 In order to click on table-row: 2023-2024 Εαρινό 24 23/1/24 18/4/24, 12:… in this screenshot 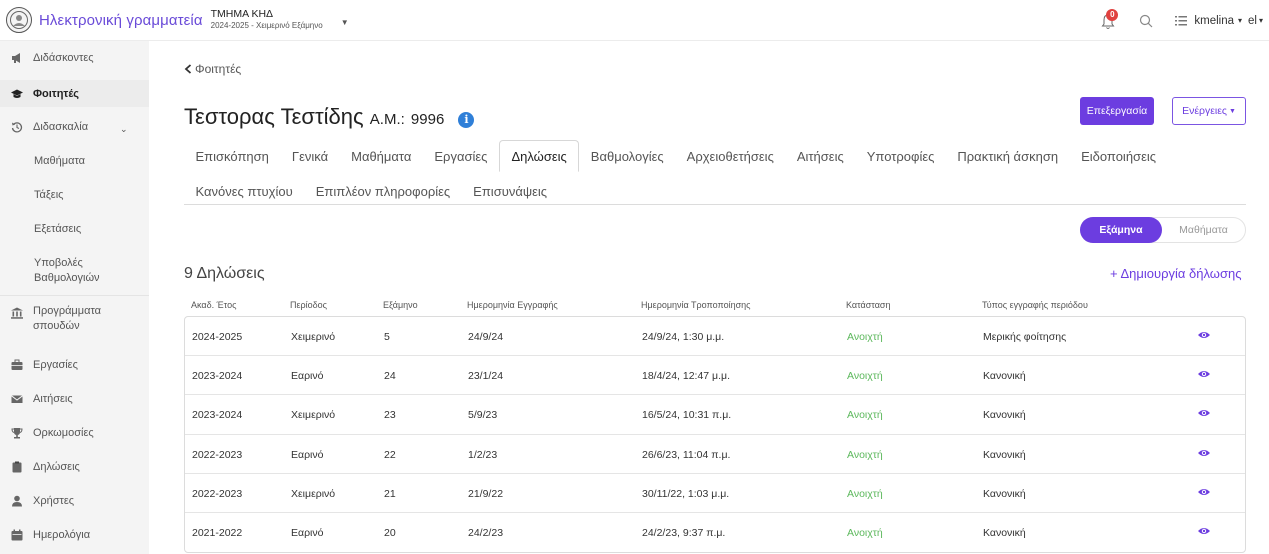, I will do `click(715, 376)`.